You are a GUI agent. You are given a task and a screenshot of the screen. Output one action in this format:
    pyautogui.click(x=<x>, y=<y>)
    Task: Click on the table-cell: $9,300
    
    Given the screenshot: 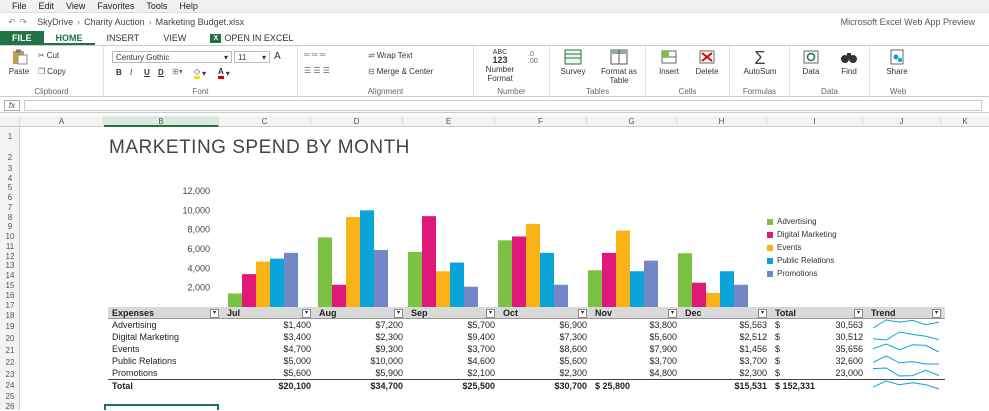 What is the action you would take?
    pyautogui.click(x=361, y=349)
    